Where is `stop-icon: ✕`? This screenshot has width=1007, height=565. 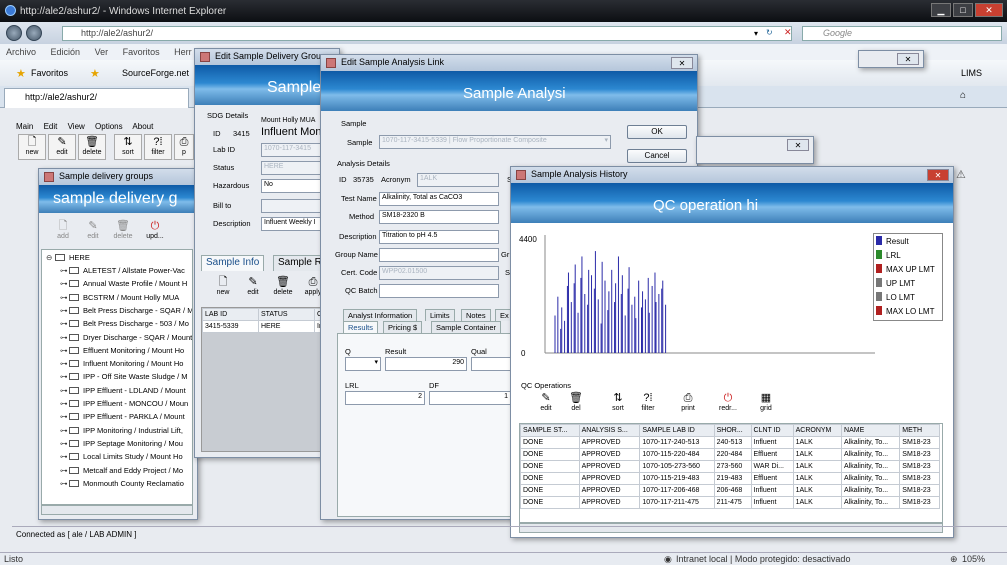 stop-icon: ✕ is located at coordinates (788, 32).